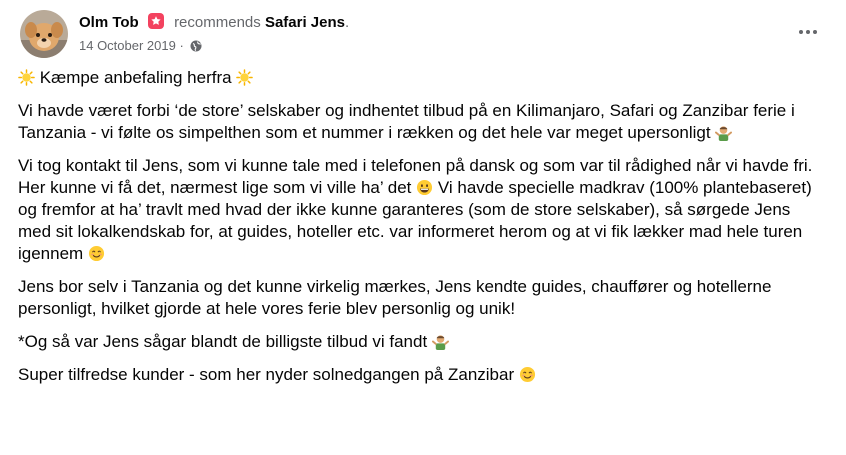 This screenshot has height=455, width=846. I want to click on page-name-link: Safari Jens, so click(305, 22).